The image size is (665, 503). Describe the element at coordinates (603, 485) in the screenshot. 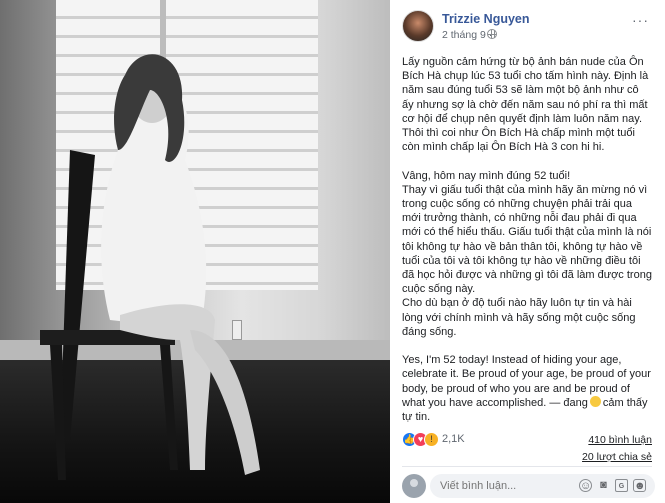

I see `camera-icon: ◙` at that location.